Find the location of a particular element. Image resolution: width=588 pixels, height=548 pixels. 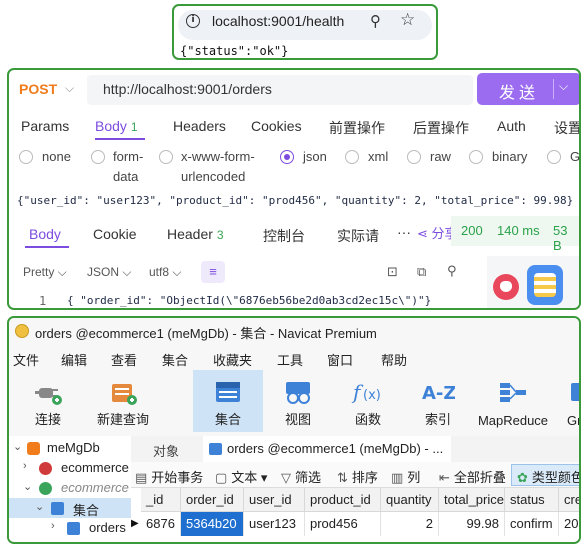

text-button: ▢ 文本 ▾ is located at coordinates (241, 476).